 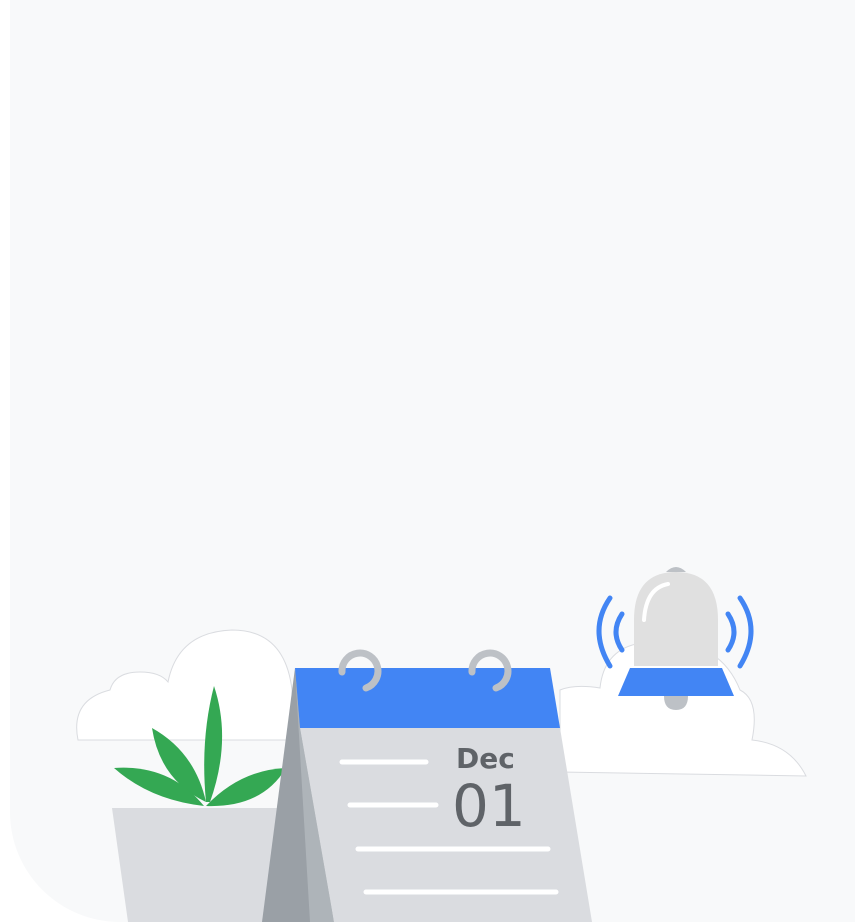 I want to click on calendar-month: Dec, so click(x=485, y=758).